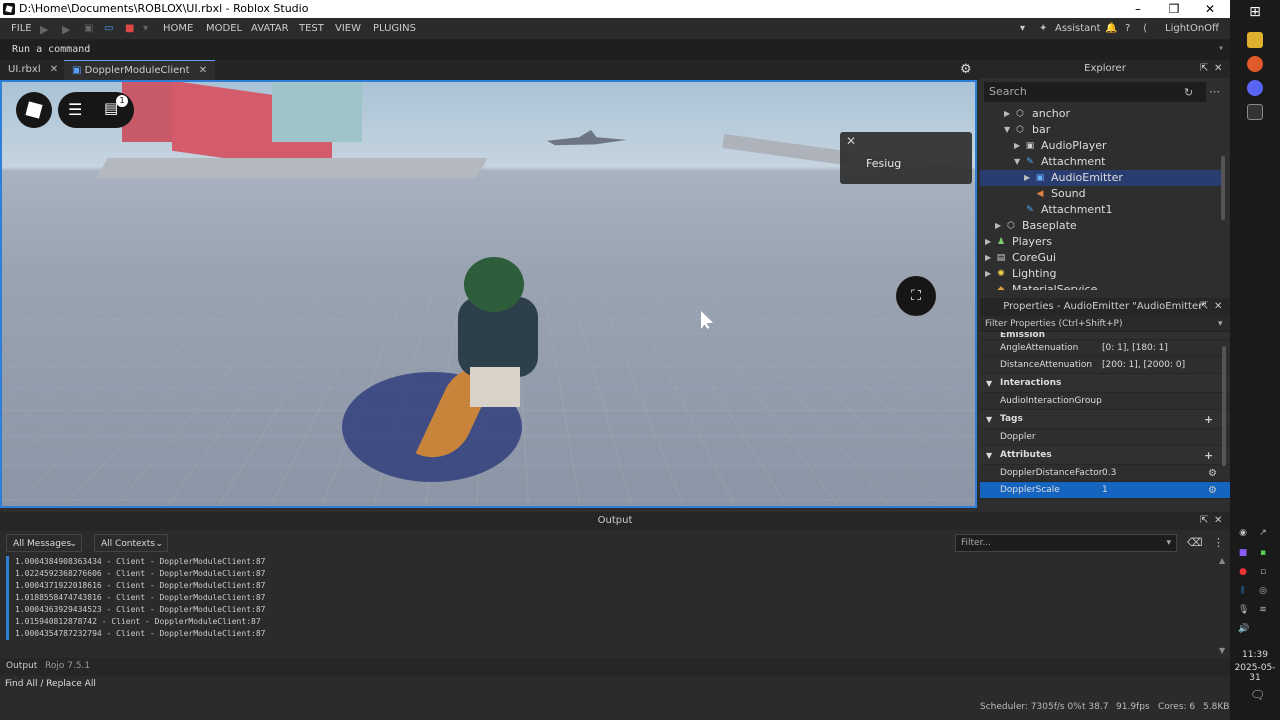  Describe the element at coordinates (1243, 629) in the screenshot. I see `volume-icon: 🔊` at that location.